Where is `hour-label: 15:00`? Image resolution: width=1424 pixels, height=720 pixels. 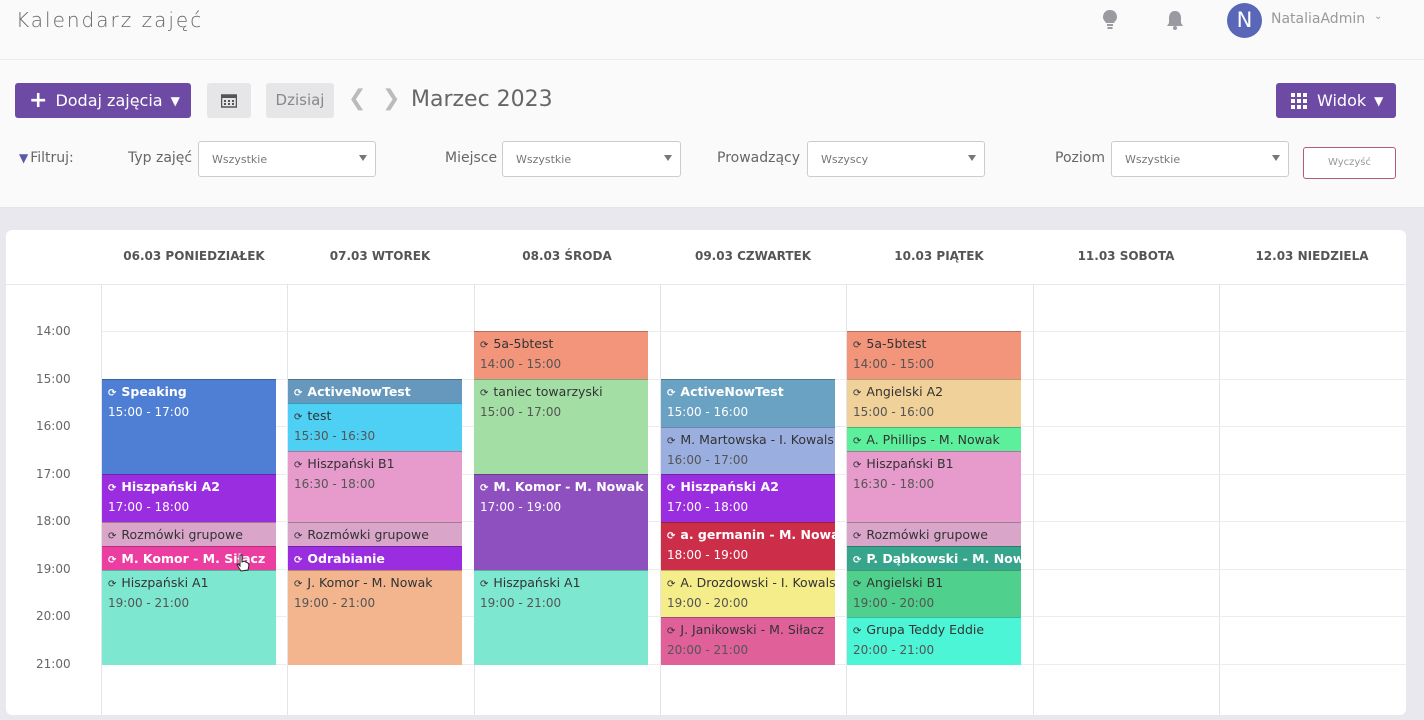 hour-label: 15:00 is located at coordinates (53, 379).